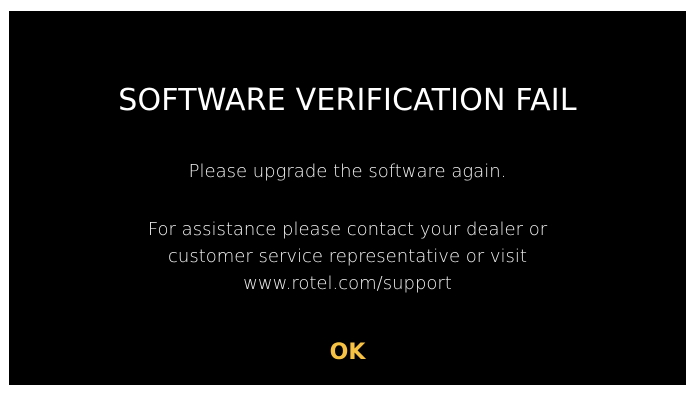 The image size is (695, 394). I want to click on support-url: www.rotel.com/support, so click(347, 283).